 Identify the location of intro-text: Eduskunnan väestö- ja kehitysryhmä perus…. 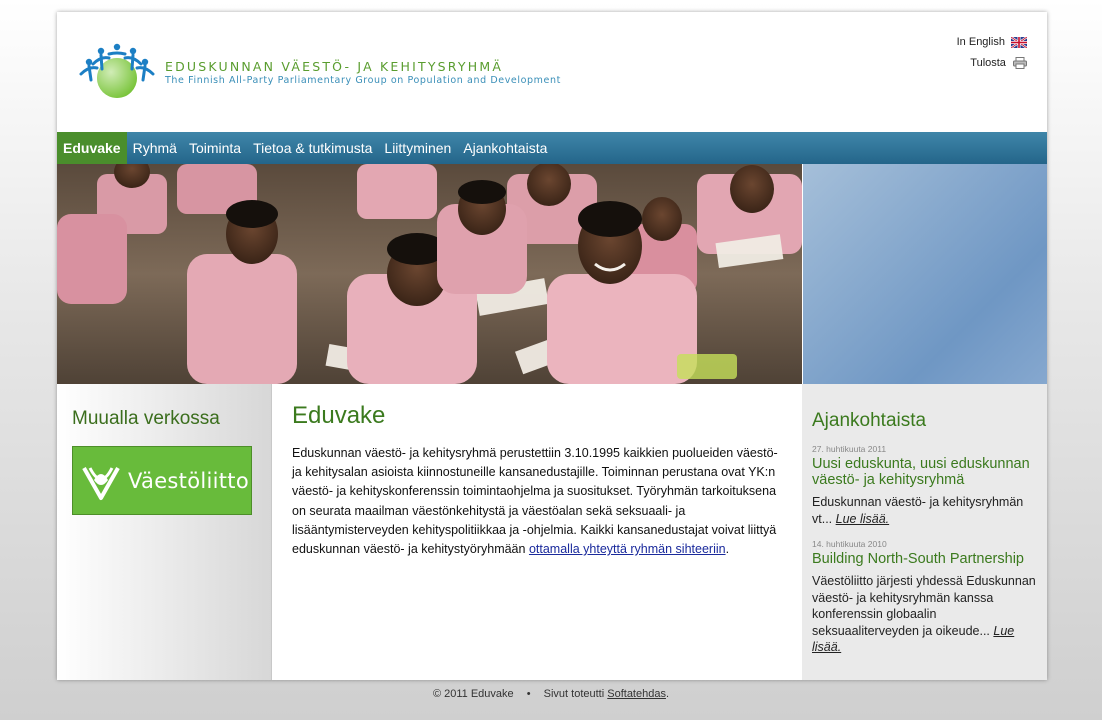
(535, 501).